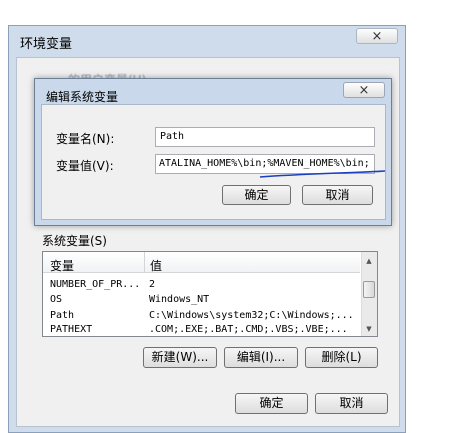 The width and height of the screenshot is (461, 433). I want to click on variable-name-value: Path, so click(172, 136).